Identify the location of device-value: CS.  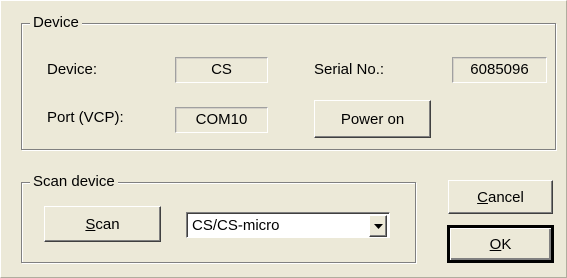
(221, 70).